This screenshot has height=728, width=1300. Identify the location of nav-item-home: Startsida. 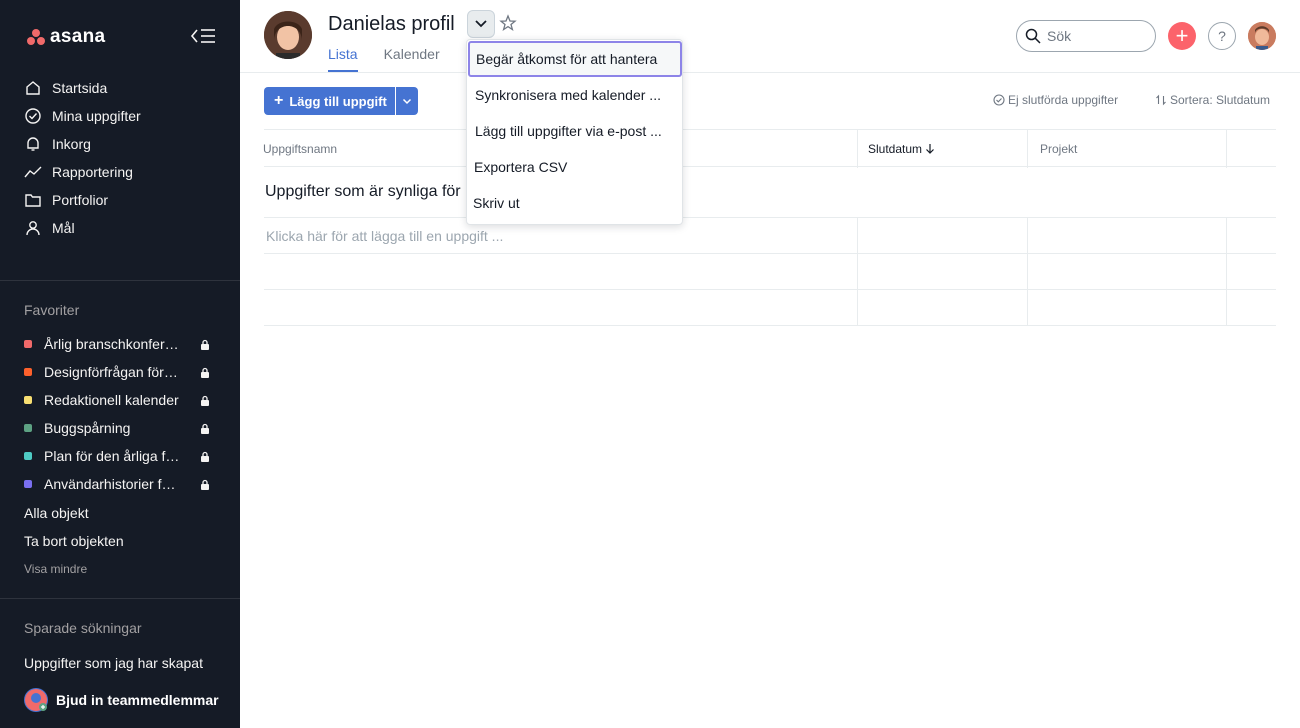
(120, 88).